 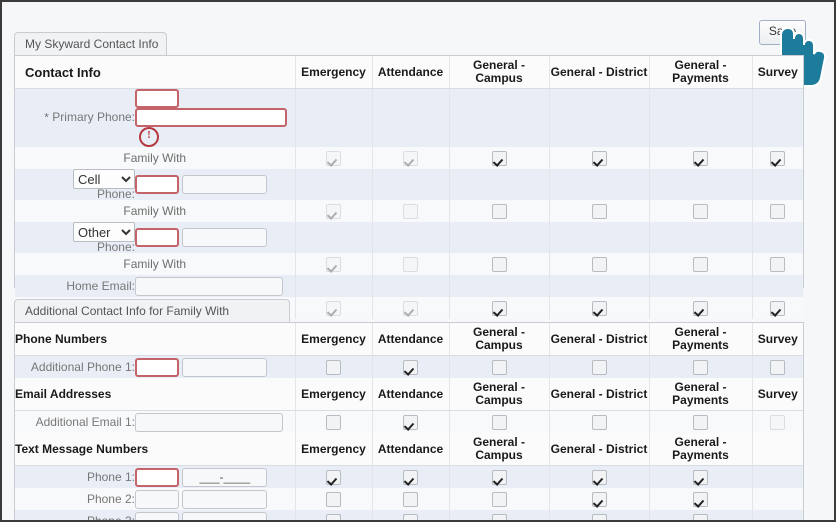 I want to click on primary-phone-number-input, so click(x=211, y=117).